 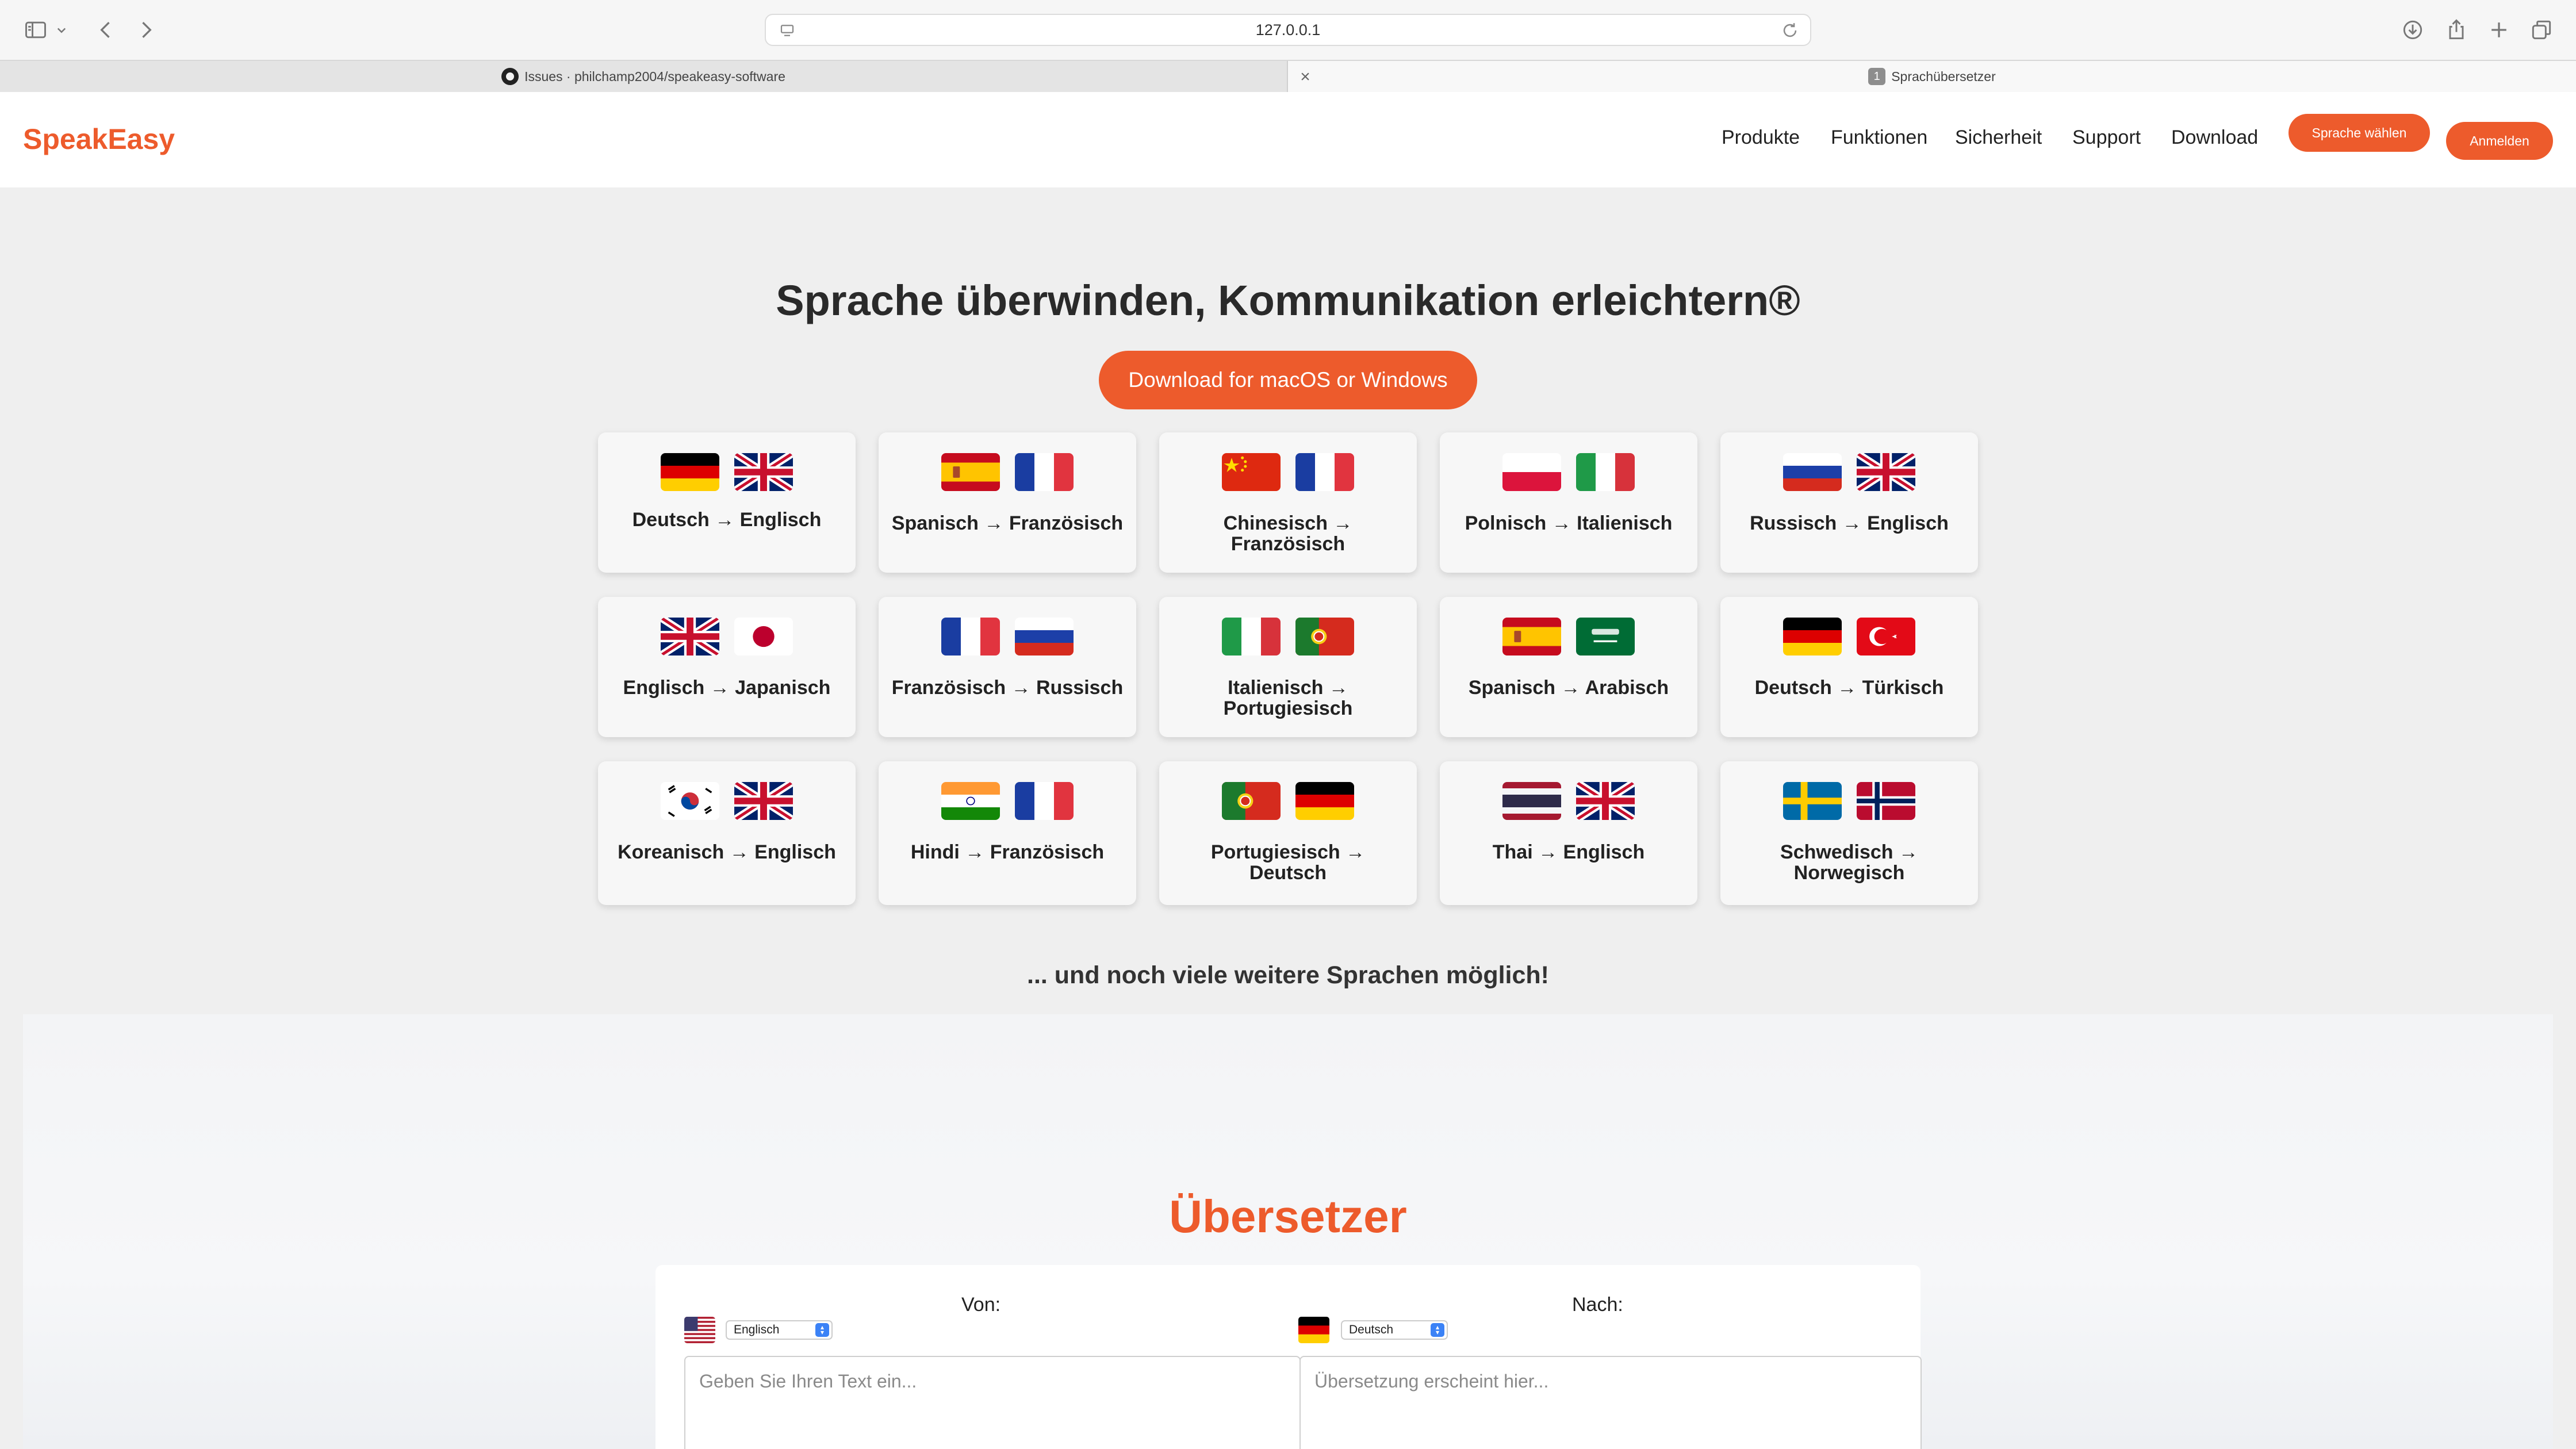 What do you see at coordinates (1849, 502) in the screenshot?
I see `language-pair-card: Russisch → Englisch` at bounding box center [1849, 502].